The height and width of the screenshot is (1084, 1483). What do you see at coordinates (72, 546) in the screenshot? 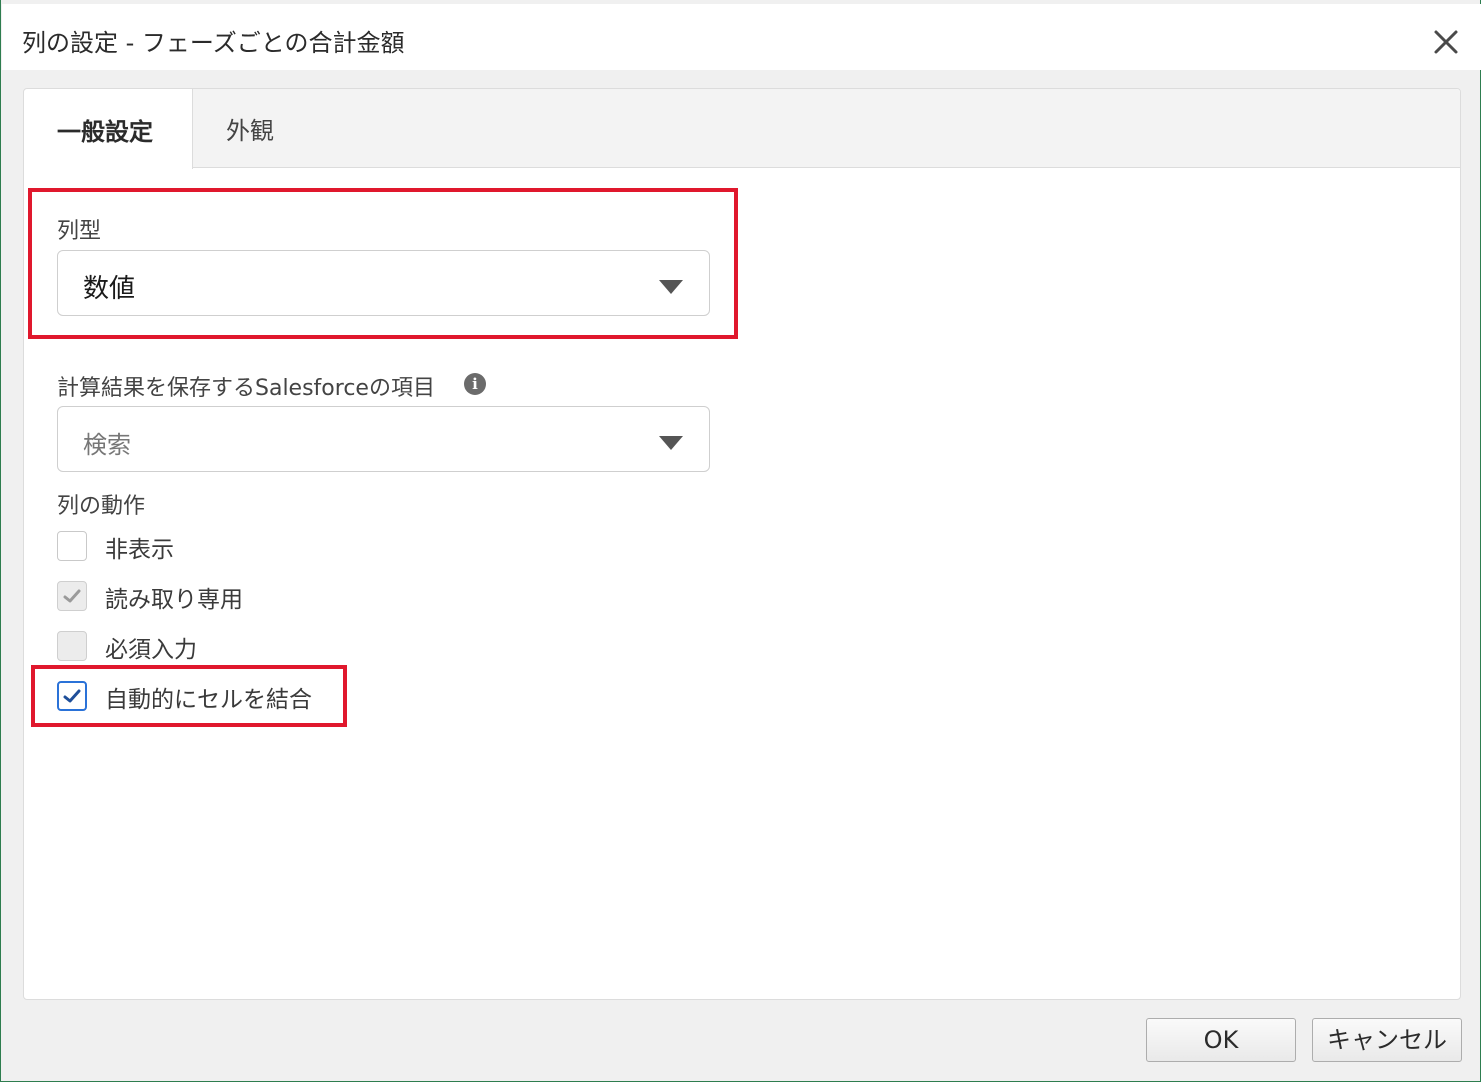
I see `hide-checkbox` at bounding box center [72, 546].